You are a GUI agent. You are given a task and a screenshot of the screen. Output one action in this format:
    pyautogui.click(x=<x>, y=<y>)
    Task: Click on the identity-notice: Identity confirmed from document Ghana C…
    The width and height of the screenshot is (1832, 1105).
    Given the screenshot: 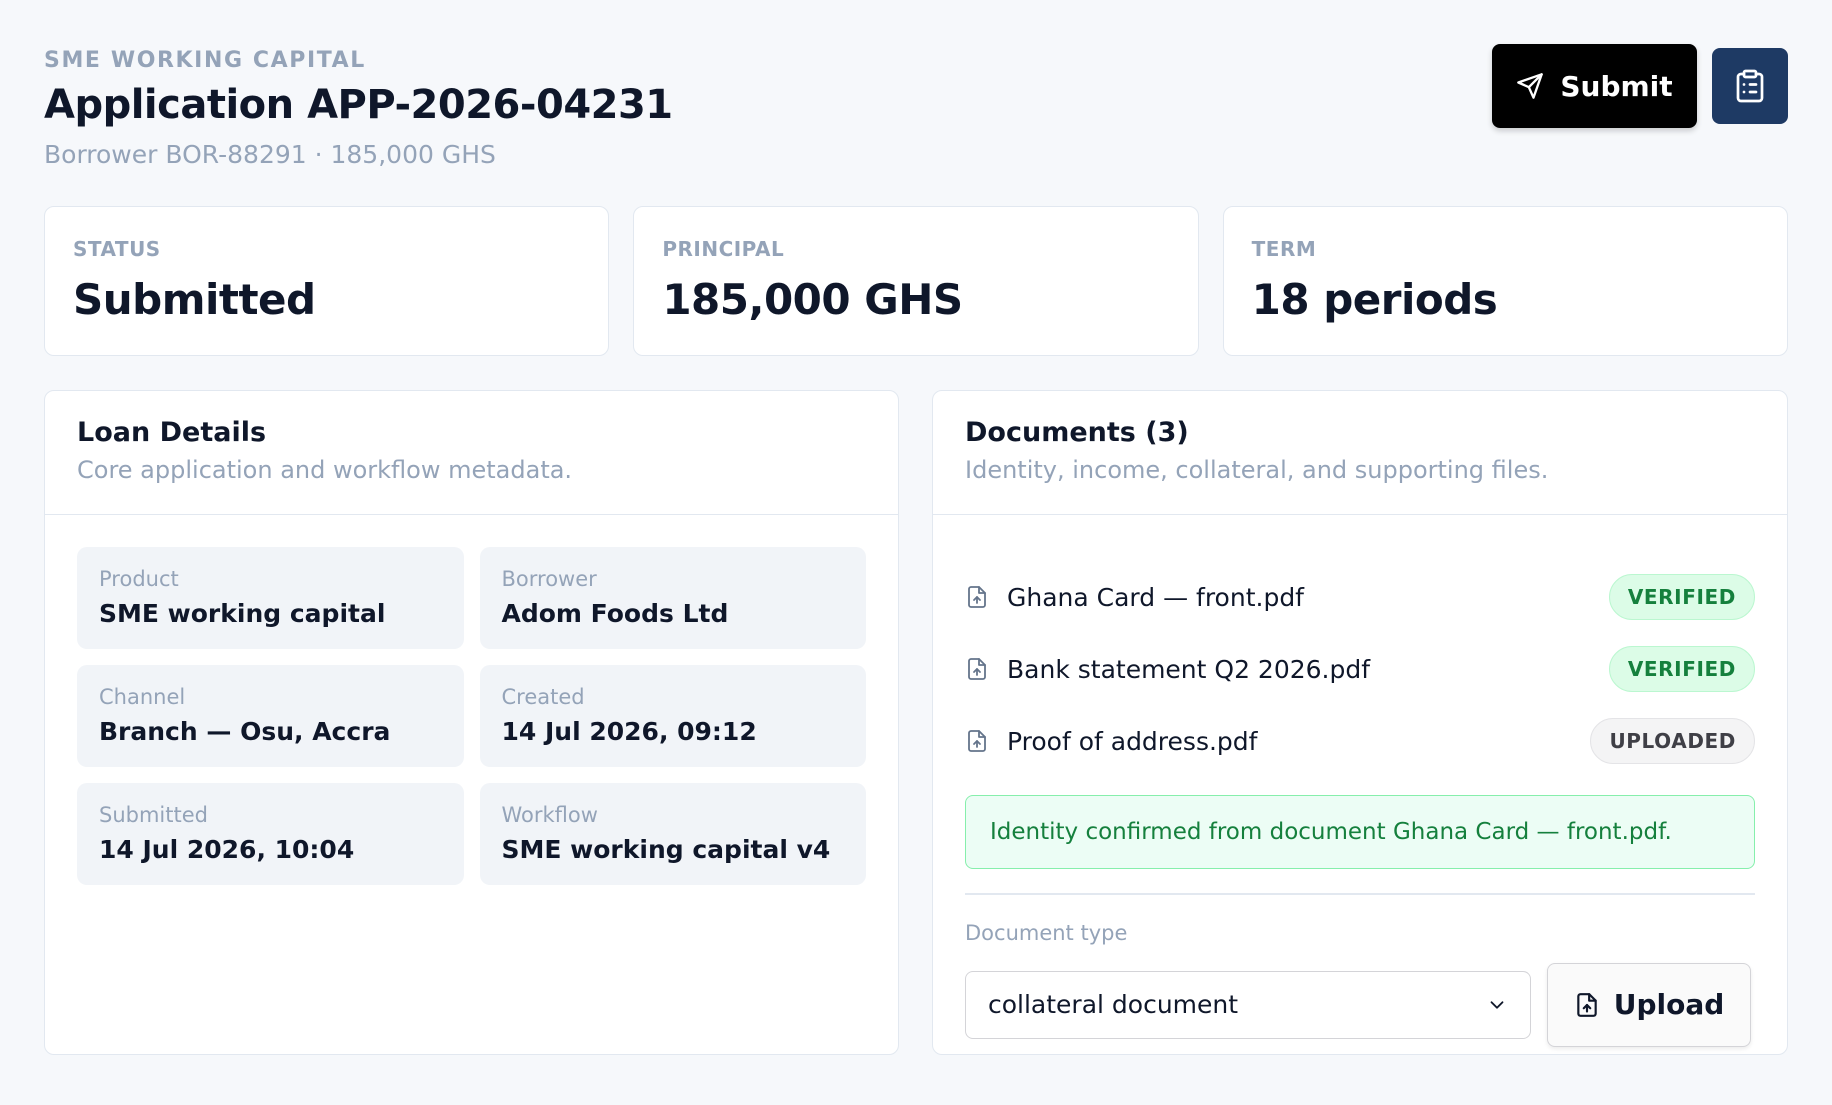 What is the action you would take?
    pyautogui.click(x=1360, y=832)
    